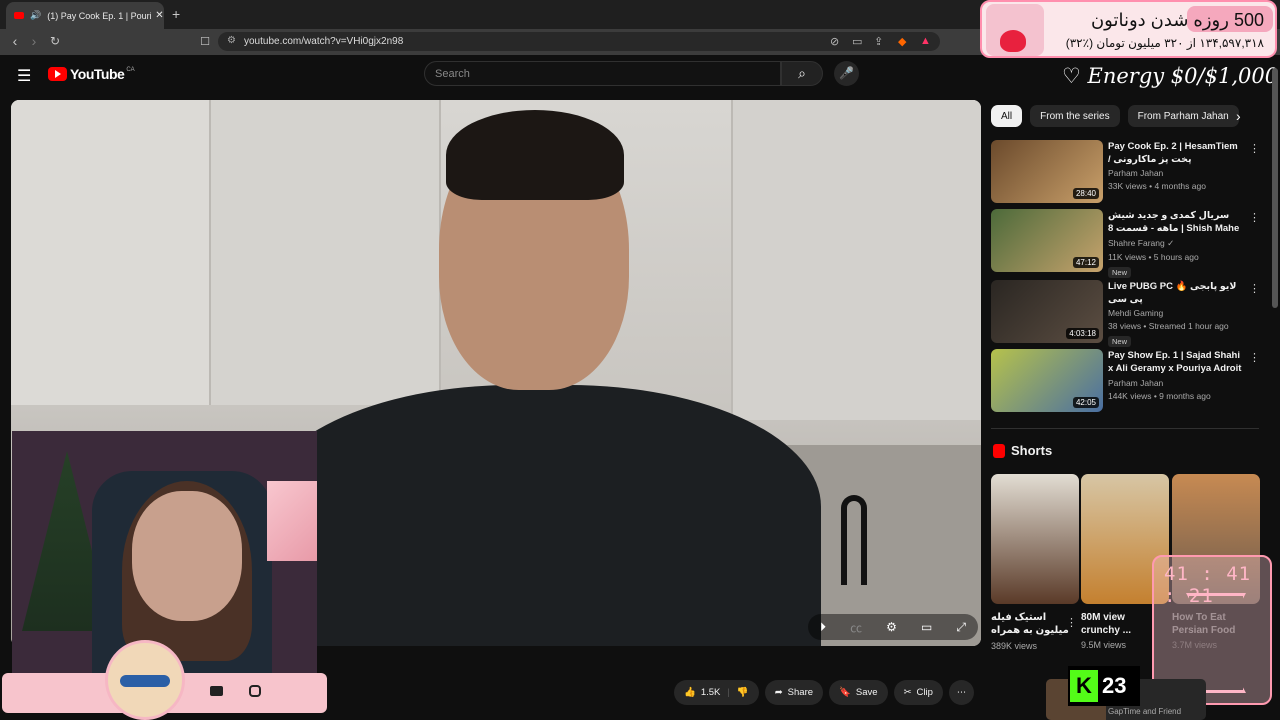 The width and height of the screenshot is (1280, 720). I want to click on save-label: Save, so click(866, 692).